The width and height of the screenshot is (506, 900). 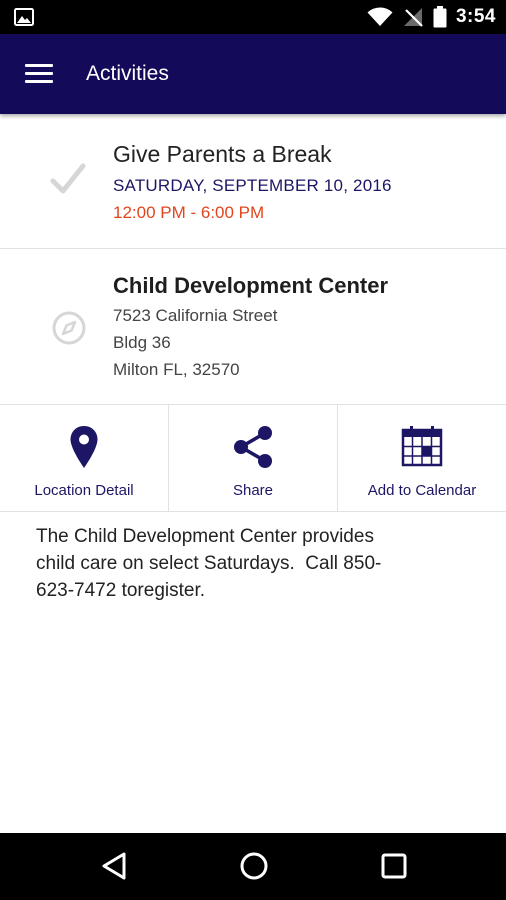 I want to click on app-bar: Activities, so click(x=253, y=74).